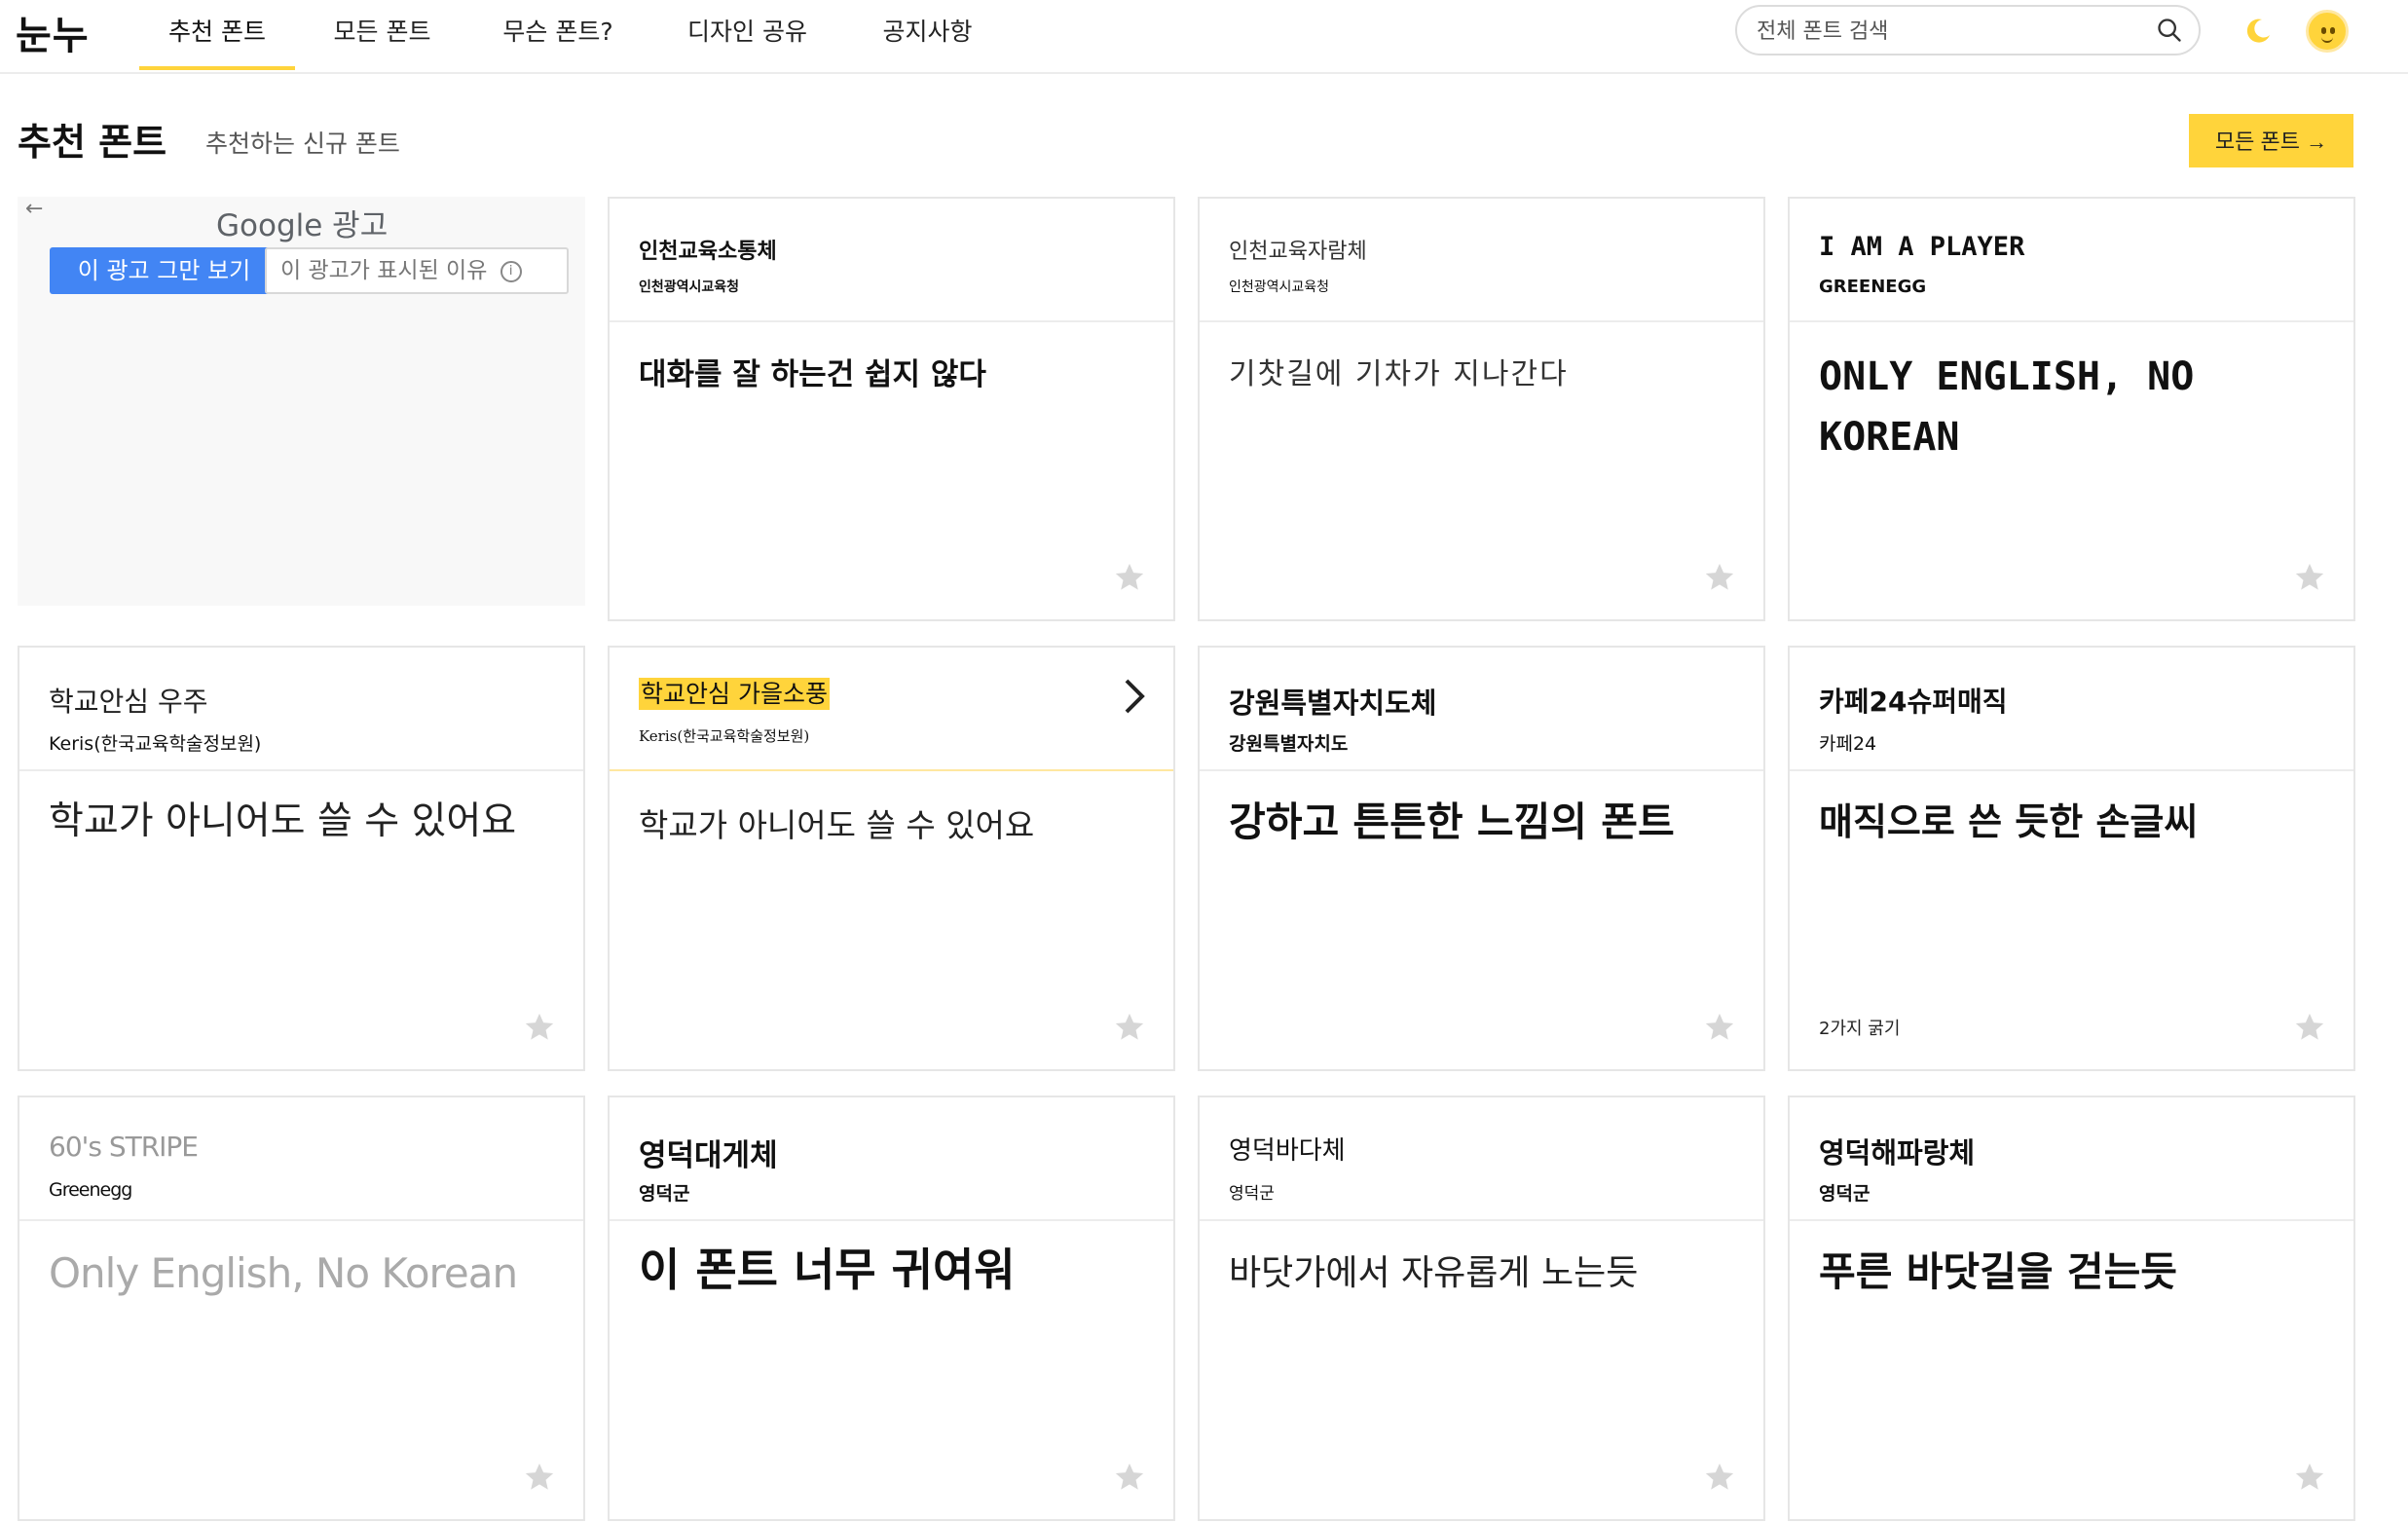 The height and width of the screenshot is (1523, 2408). I want to click on ad-stop-button: 이 광고 그만 보기, so click(164, 271).